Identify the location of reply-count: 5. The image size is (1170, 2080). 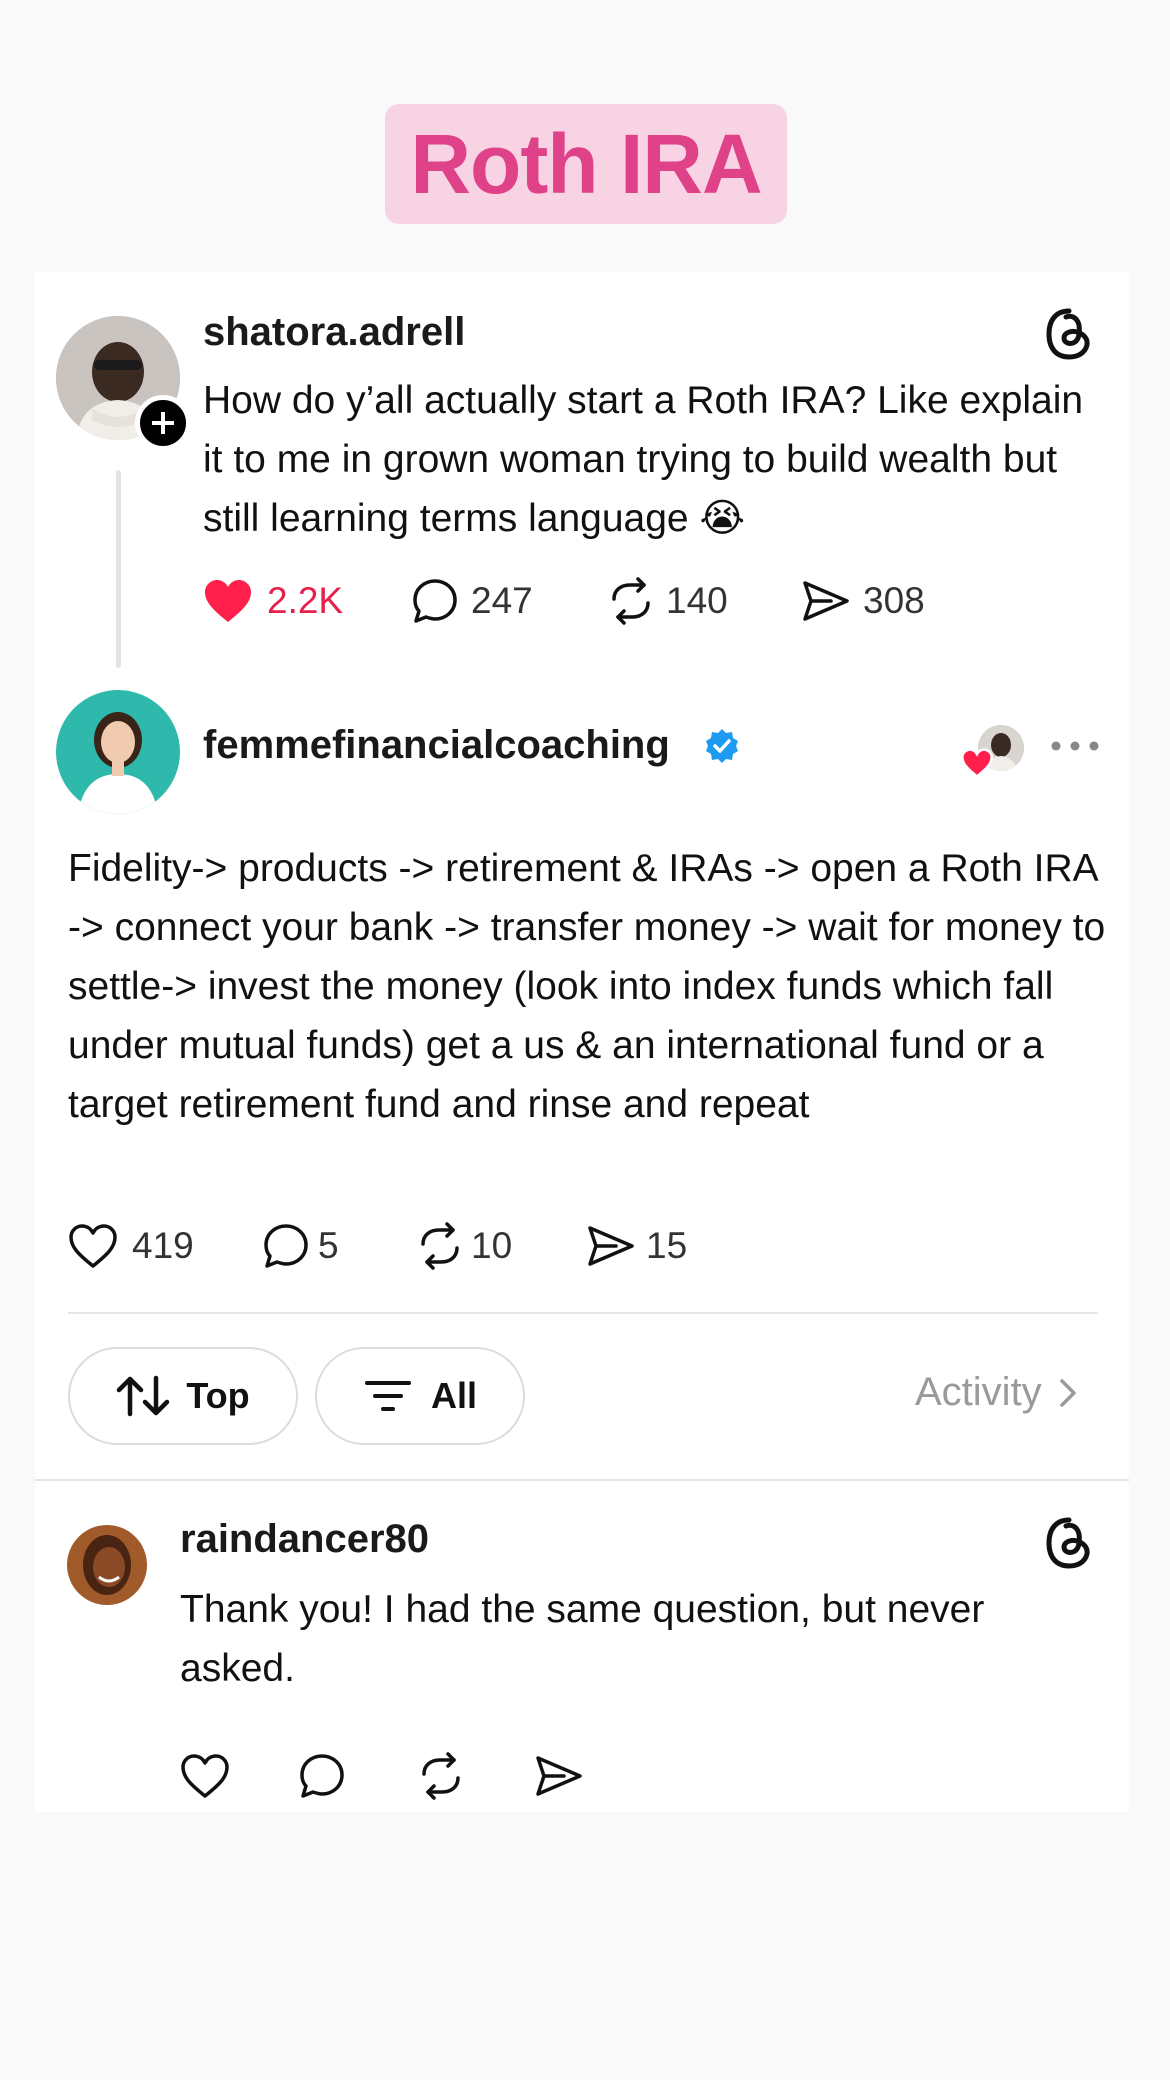
(328, 1245).